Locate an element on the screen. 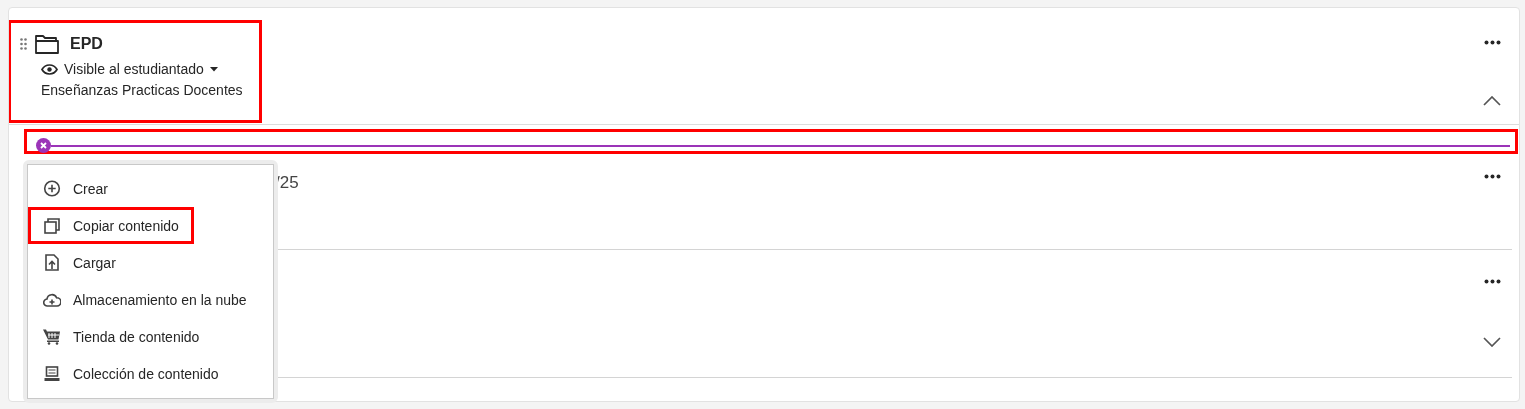 Image resolution: width=1525 pixels, height=409 pixels. menu-item: Colección de contenido is located at coordinates (150, 373).